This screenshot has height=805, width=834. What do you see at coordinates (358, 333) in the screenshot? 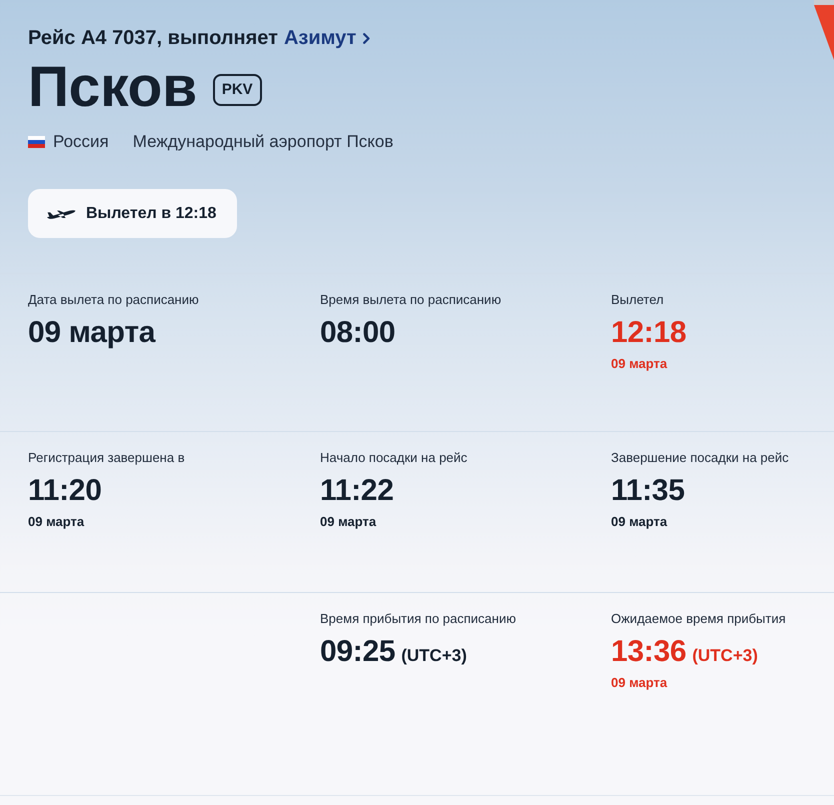
I see `schedule-value: 08:00` at bounding box center [358, 333].